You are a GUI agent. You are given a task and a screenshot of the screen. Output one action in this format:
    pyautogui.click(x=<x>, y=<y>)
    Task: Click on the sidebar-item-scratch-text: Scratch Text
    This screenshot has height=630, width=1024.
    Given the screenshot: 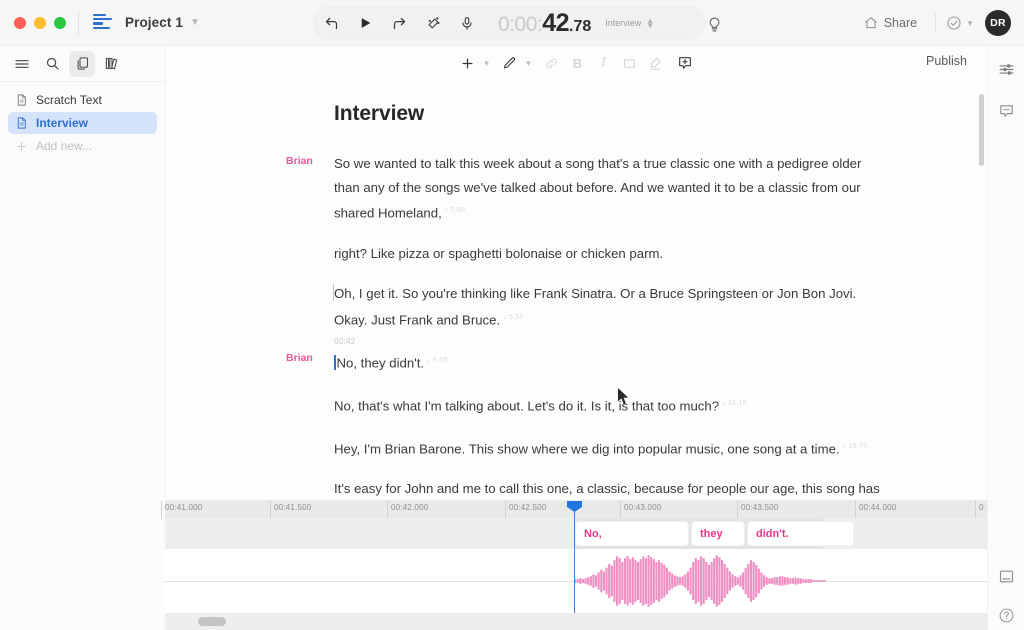 What is the action you would take?
    pyautogui.click(x=82, y=100)
    